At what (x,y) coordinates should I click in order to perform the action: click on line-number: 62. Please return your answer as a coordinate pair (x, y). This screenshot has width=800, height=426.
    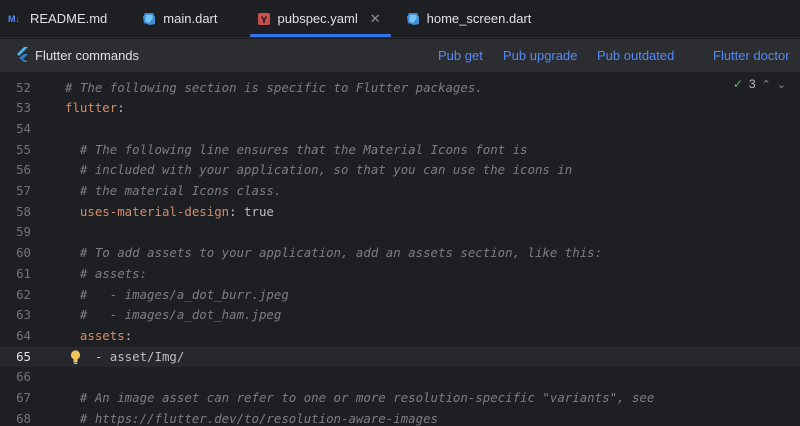
    Looking at the image, I should click on (23, 294).